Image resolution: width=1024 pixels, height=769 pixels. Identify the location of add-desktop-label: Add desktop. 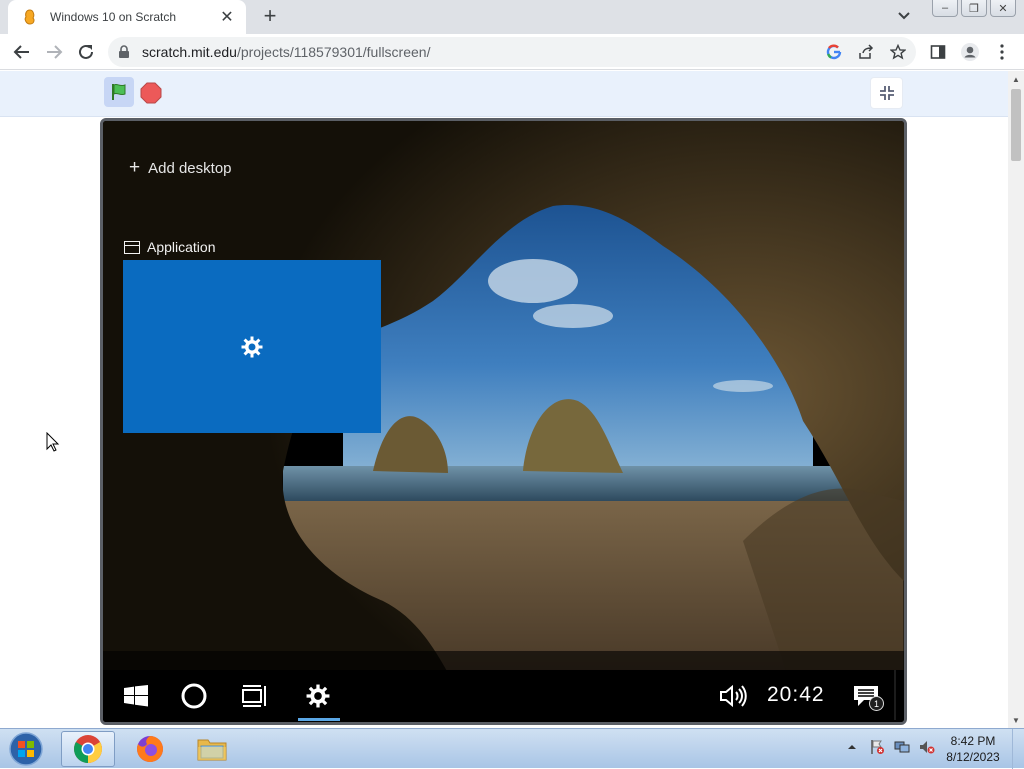
(190, 168).